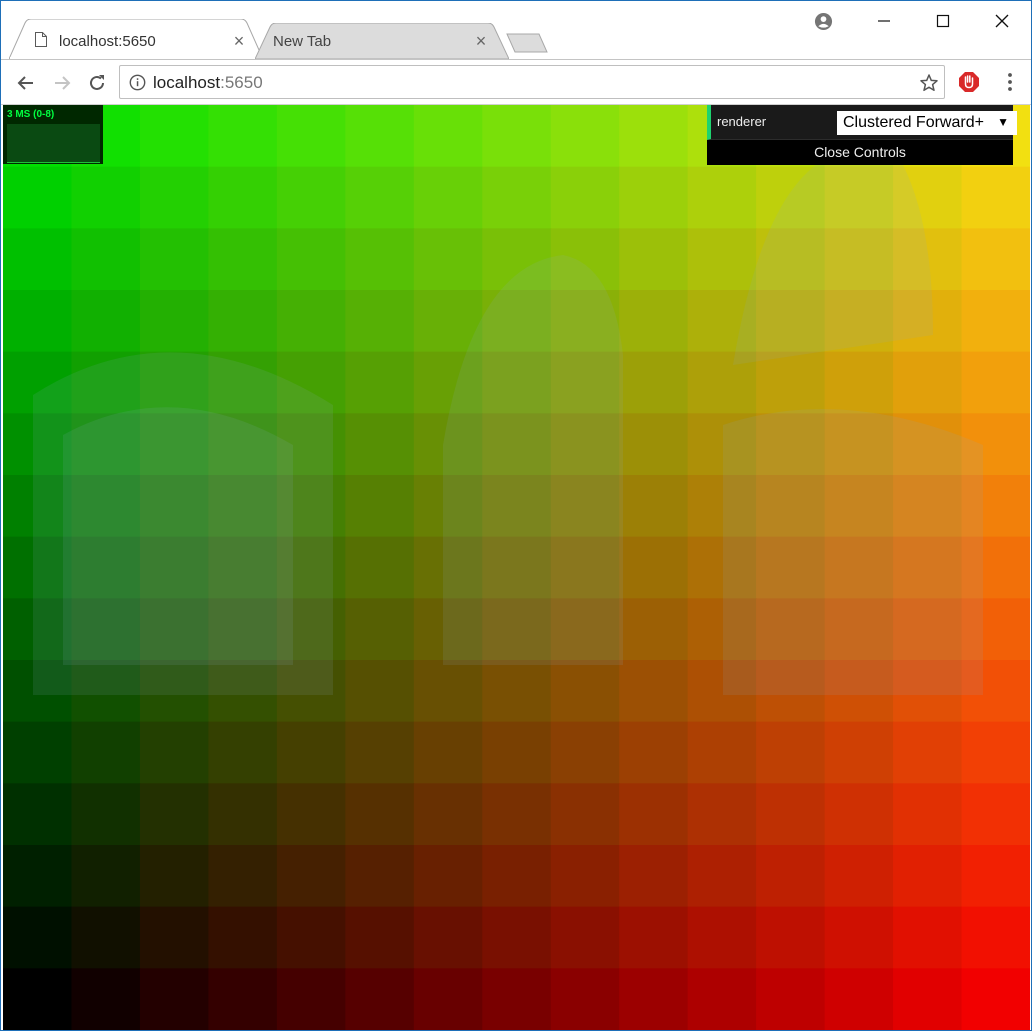 The height and width of the screenshot is (1031, 1032). What do you see at coordinates (97, 83) in the screenshot?
I see `reload-icon` at bounding box center [97, 83].